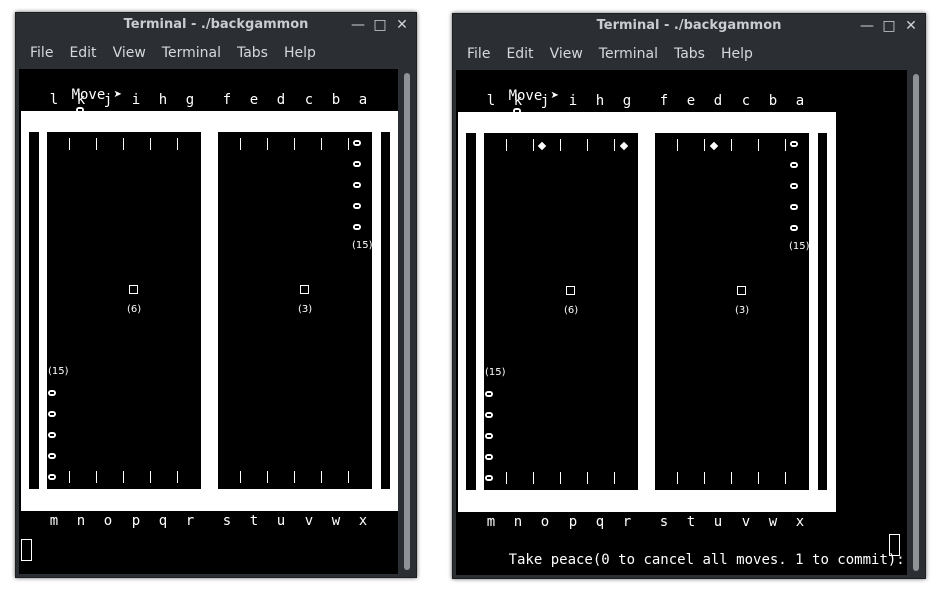 Image resolution: width=941 pixels, height=591 pixels. I want to click on point-letter: g, so click(190, 100).